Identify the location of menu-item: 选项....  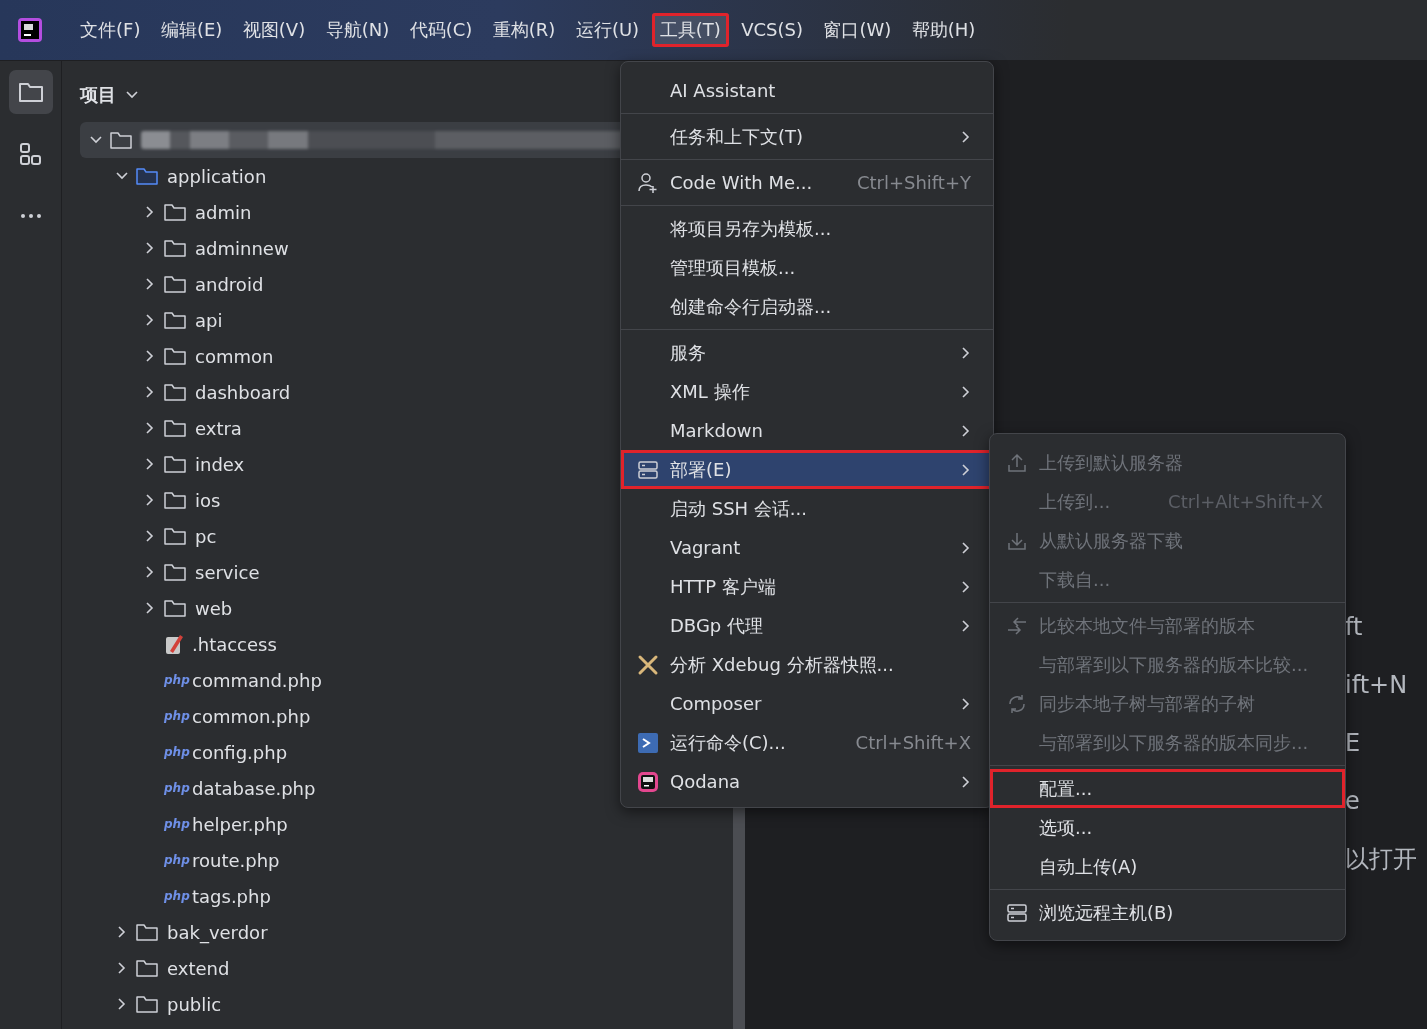
(1167, 827).